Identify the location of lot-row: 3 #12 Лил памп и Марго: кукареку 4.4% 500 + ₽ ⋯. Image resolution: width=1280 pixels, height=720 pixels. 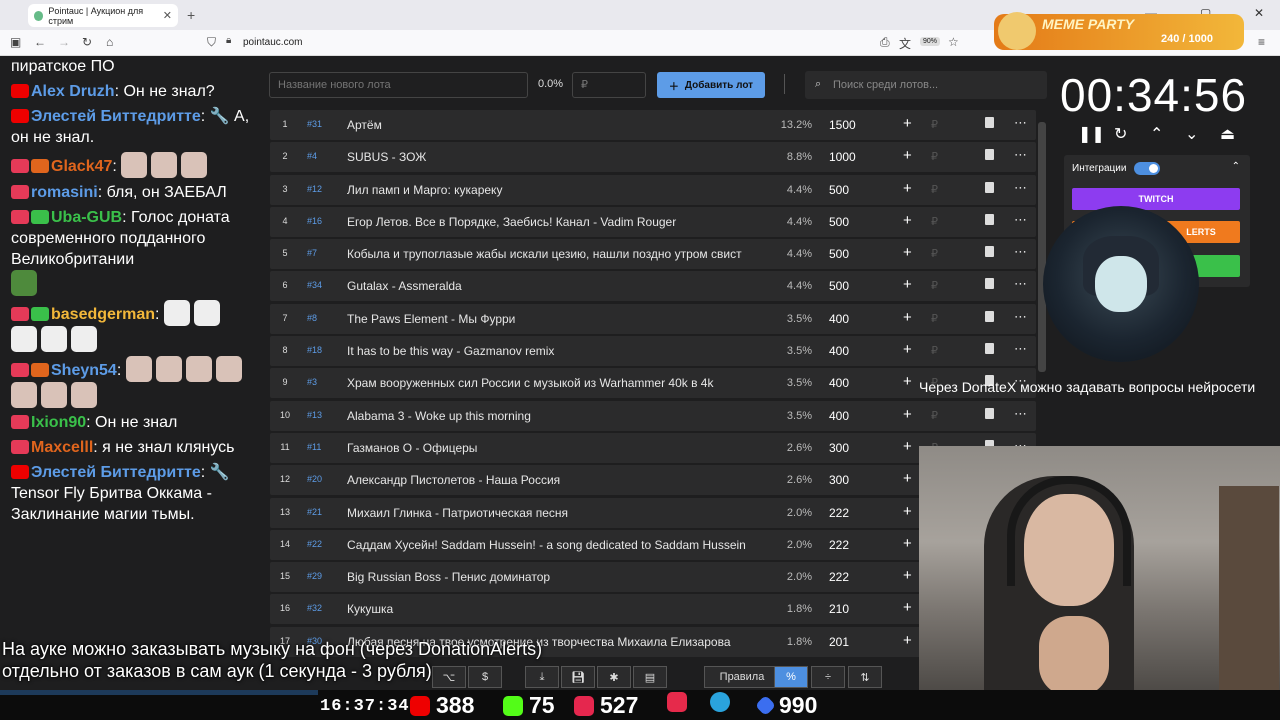
(653, 189).